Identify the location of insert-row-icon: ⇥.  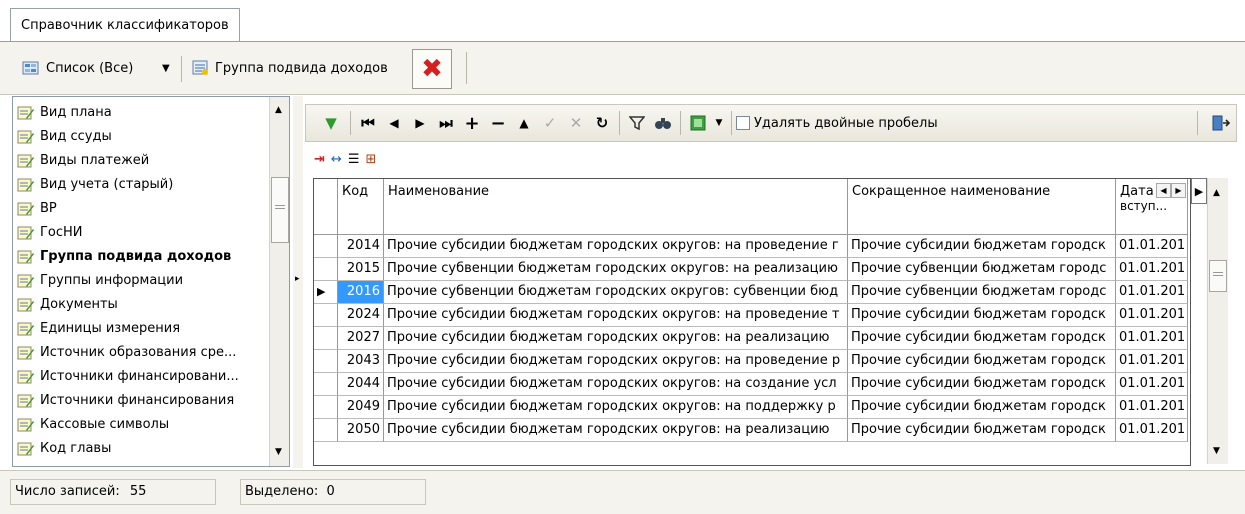
(319, 159).